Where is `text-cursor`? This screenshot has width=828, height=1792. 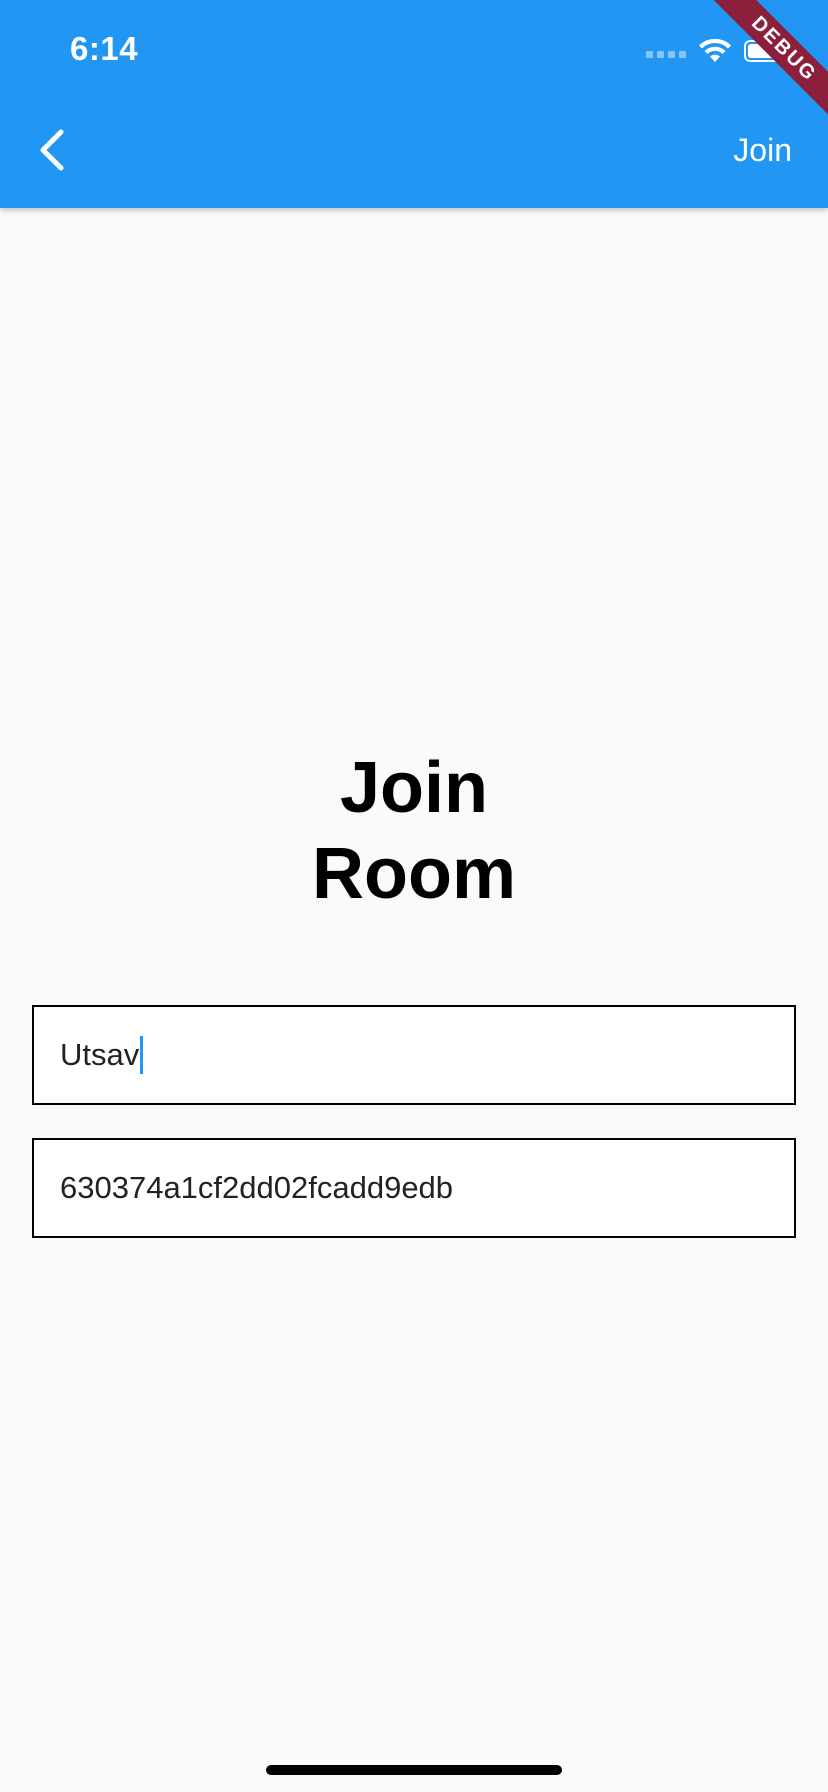
text-cursor is located at coordinates (142, 1055).